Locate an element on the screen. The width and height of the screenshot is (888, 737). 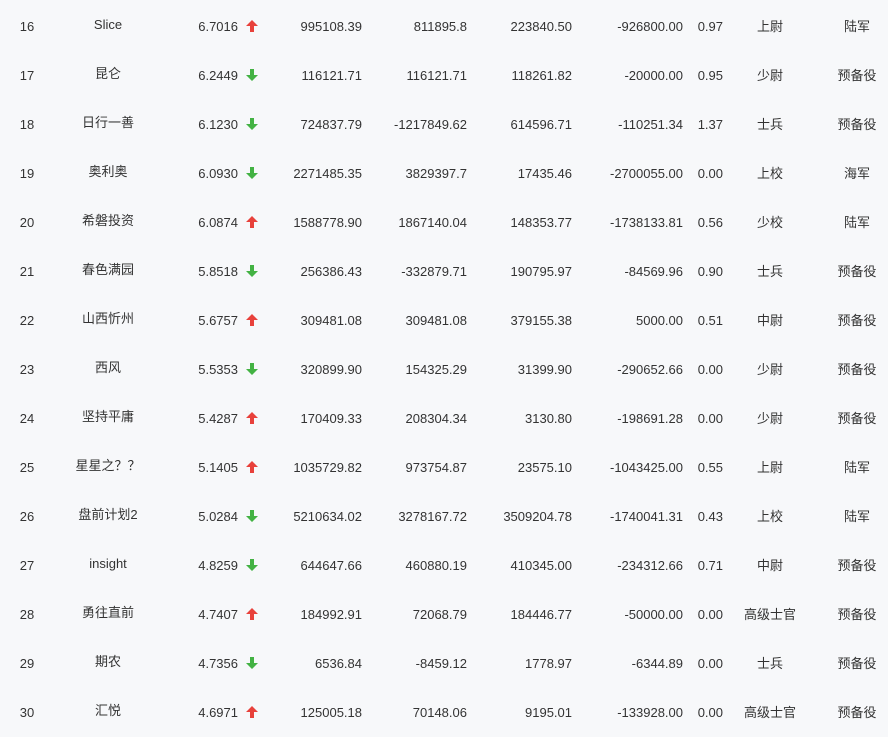
name-cell: 西风 is located at coordinates (107, 367).